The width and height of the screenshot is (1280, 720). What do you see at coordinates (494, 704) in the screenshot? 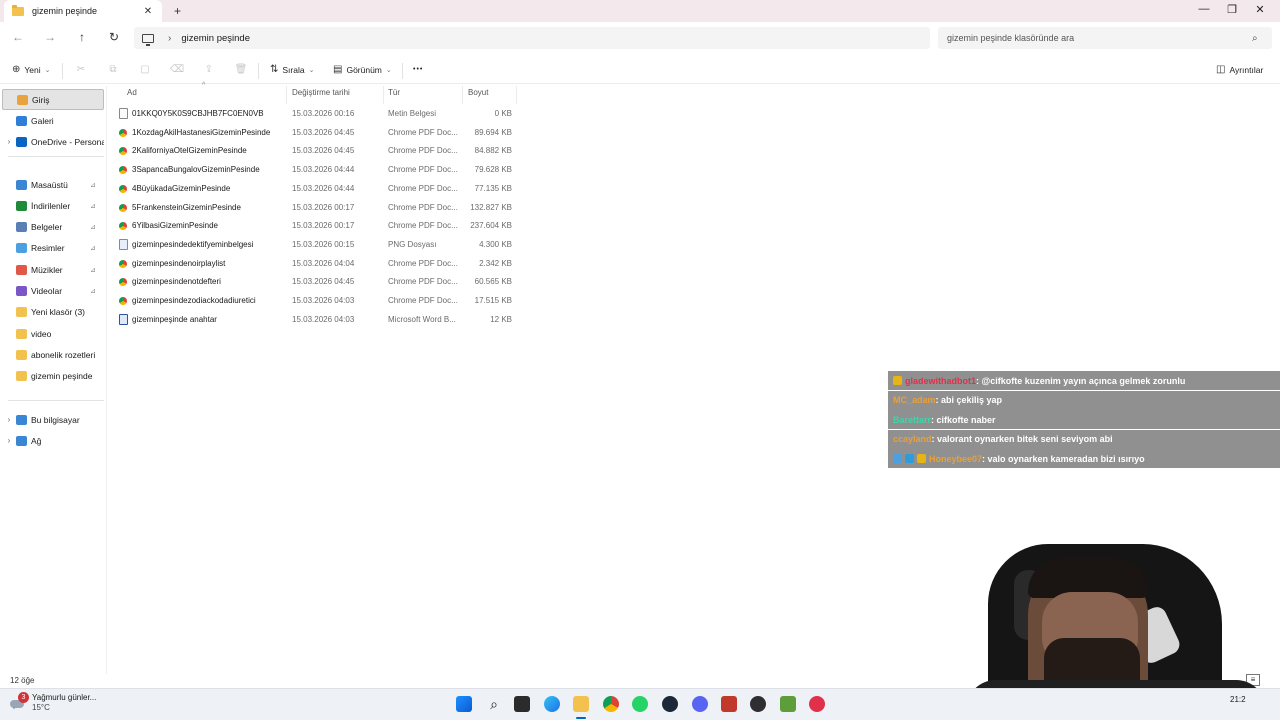
I see `search-icon: ⌕` at bounding box center [494, 704].